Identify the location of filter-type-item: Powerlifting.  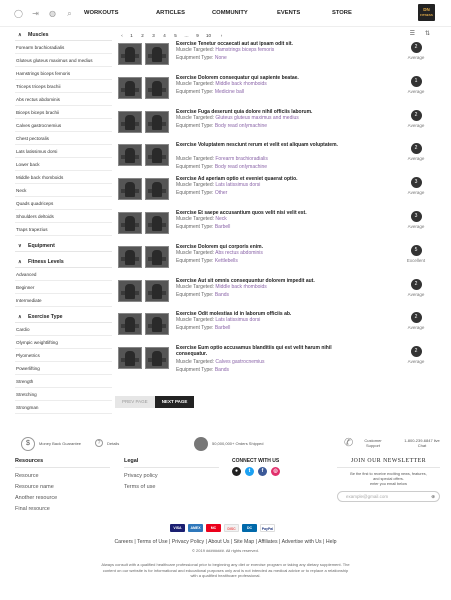
(63, 368).